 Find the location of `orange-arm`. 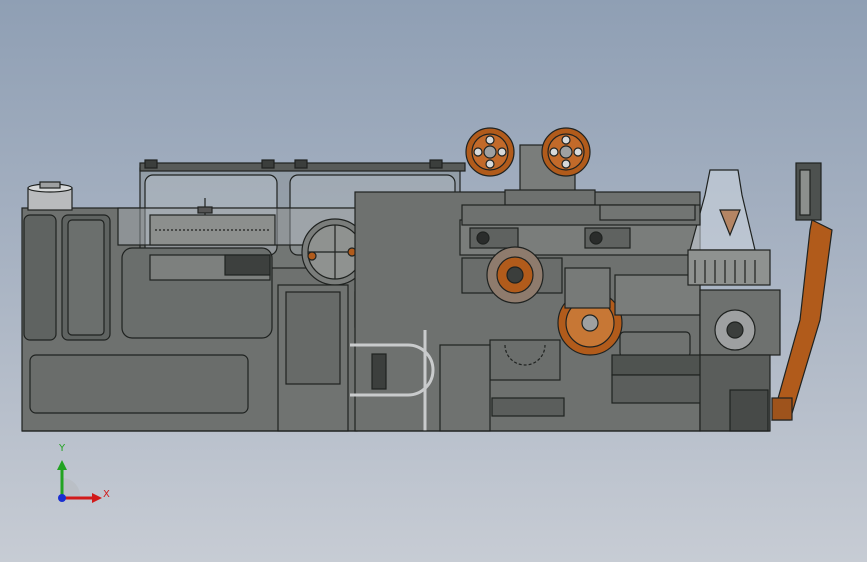

orange-arm is located at coordinates (802, 291).